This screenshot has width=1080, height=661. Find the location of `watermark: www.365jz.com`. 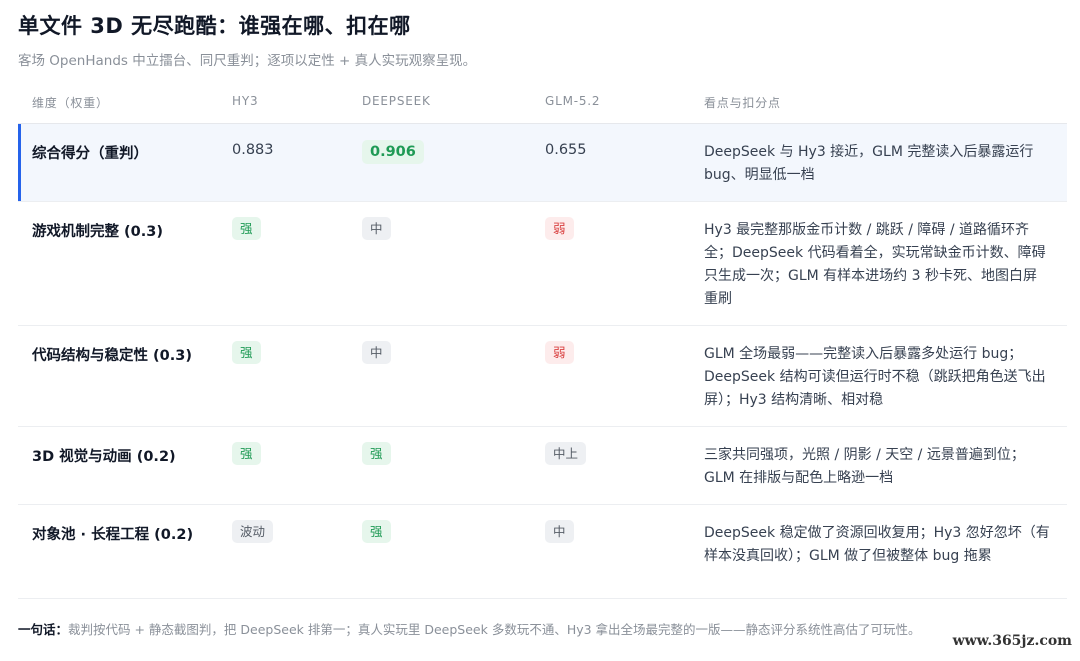

watermark: www.365jz.com is located at coordinates (1012, 641).